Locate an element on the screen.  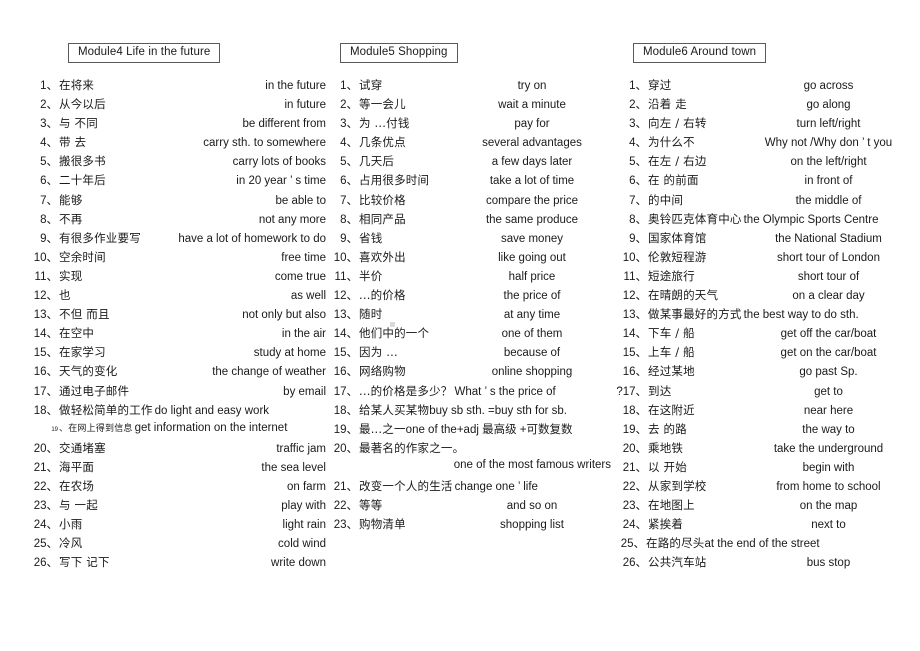
phrase-chinese: 通过电子邮件 is located at coordinates (94, 390).